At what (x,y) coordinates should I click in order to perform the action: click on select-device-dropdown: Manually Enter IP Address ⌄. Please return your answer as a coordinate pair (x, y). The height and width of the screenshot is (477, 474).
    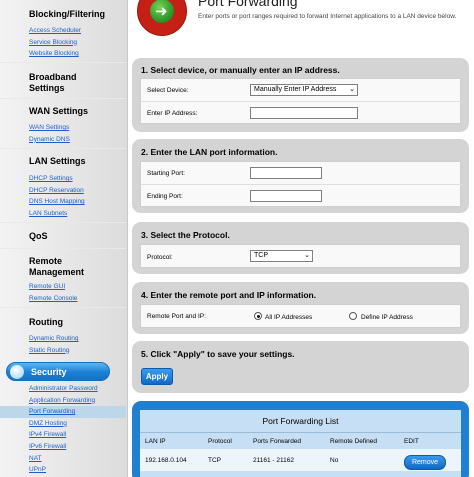
    Looking at the image, I should click on (304, 90).